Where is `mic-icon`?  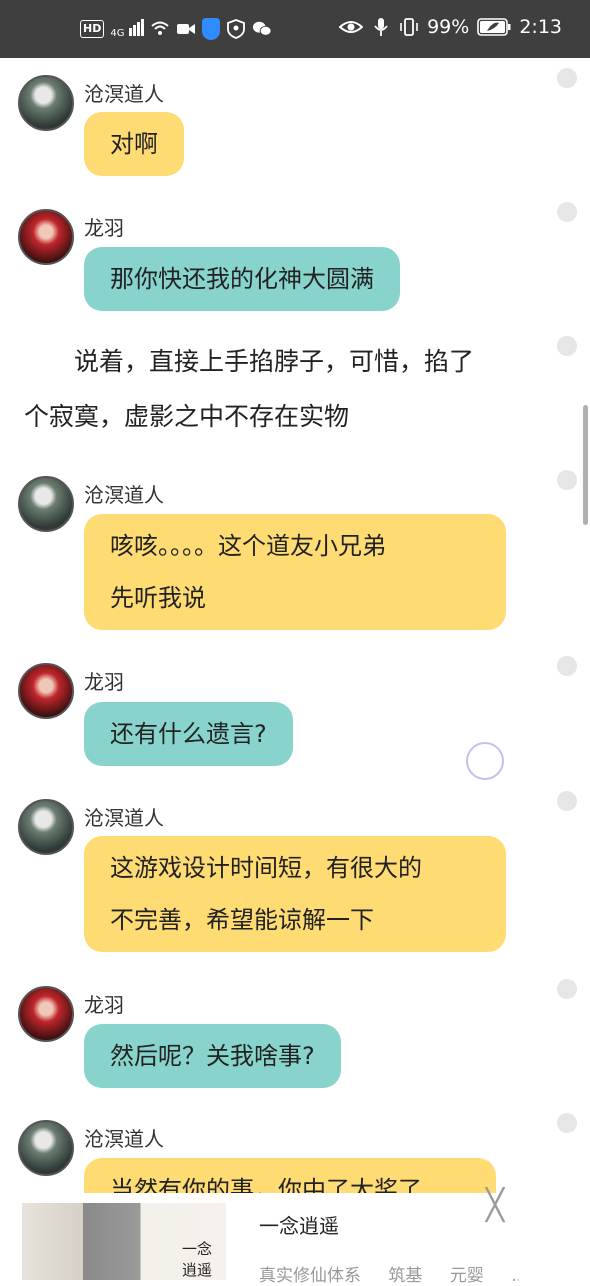 mic-icon is located at coordinates (381, 27).